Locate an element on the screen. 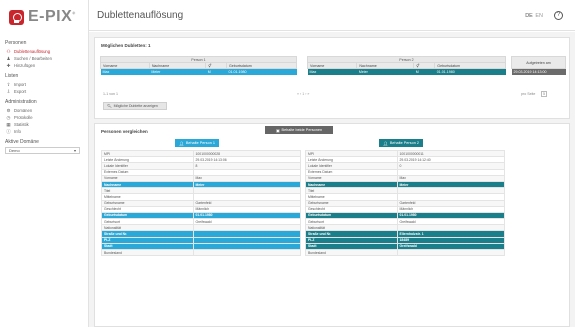  found-value: 29.03.2019 14:13:00 is located at coordinates (538, 71).